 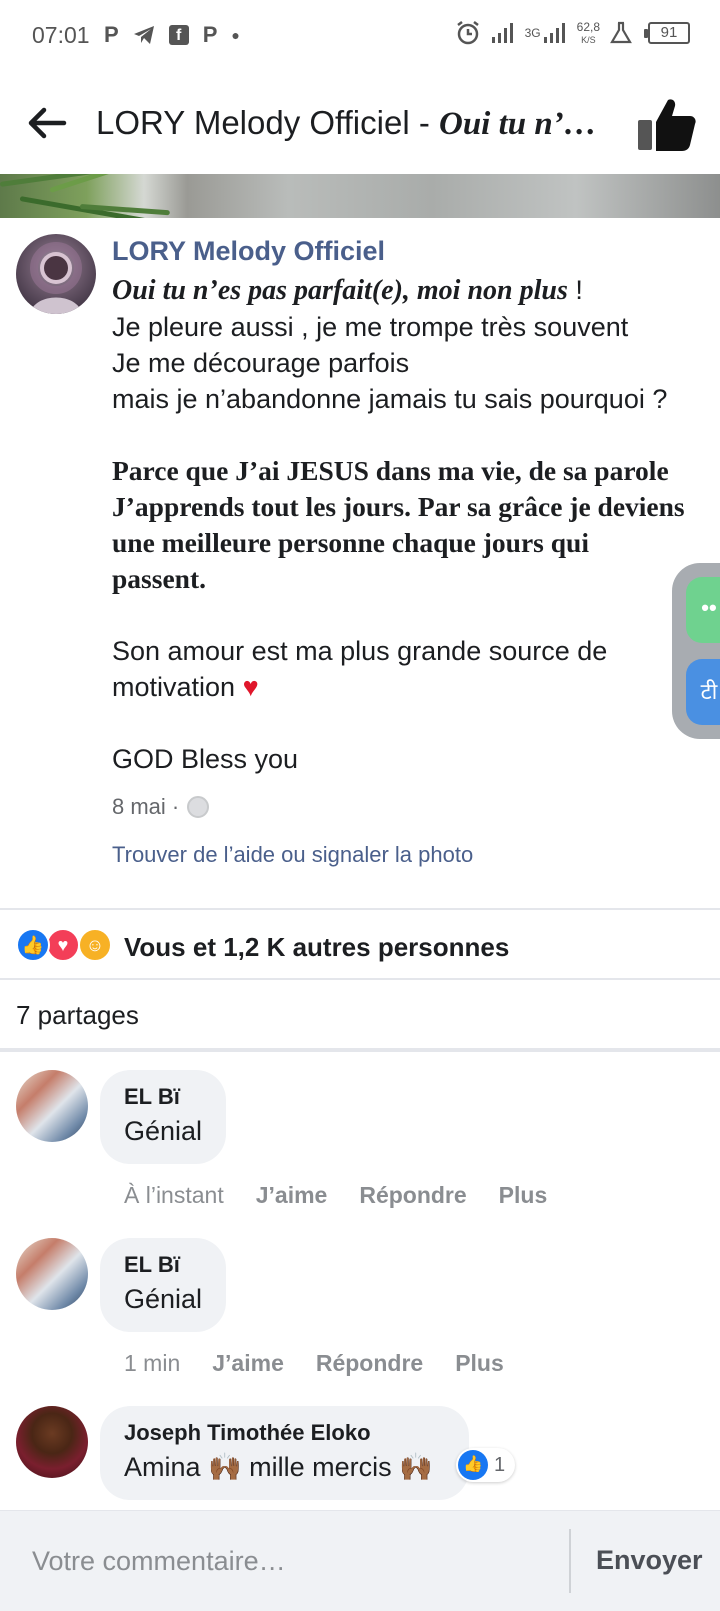 What do you see at coordinates (152, 1363) in the screenshot?
I see `comment-time: 1 min` at bounding box center [152, 1363].